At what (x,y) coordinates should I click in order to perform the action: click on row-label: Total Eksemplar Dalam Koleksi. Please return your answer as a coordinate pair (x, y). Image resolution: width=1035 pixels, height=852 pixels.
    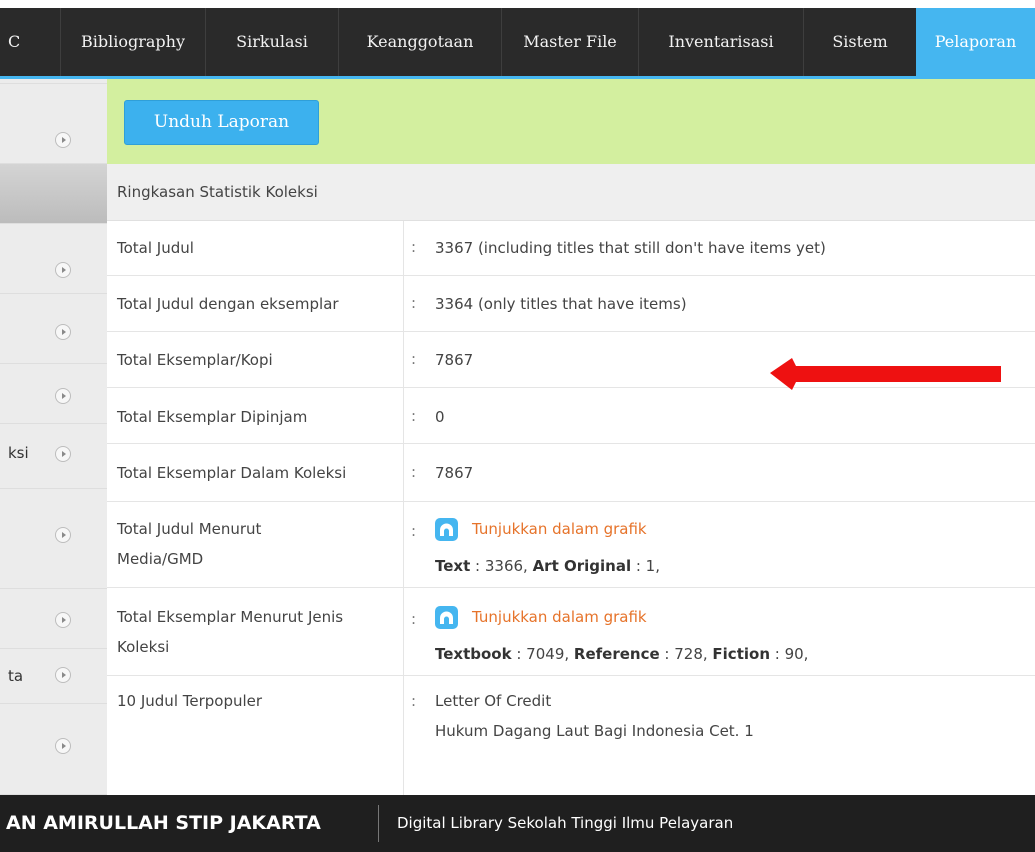
    Looking at the image, I should click on (232, 473).